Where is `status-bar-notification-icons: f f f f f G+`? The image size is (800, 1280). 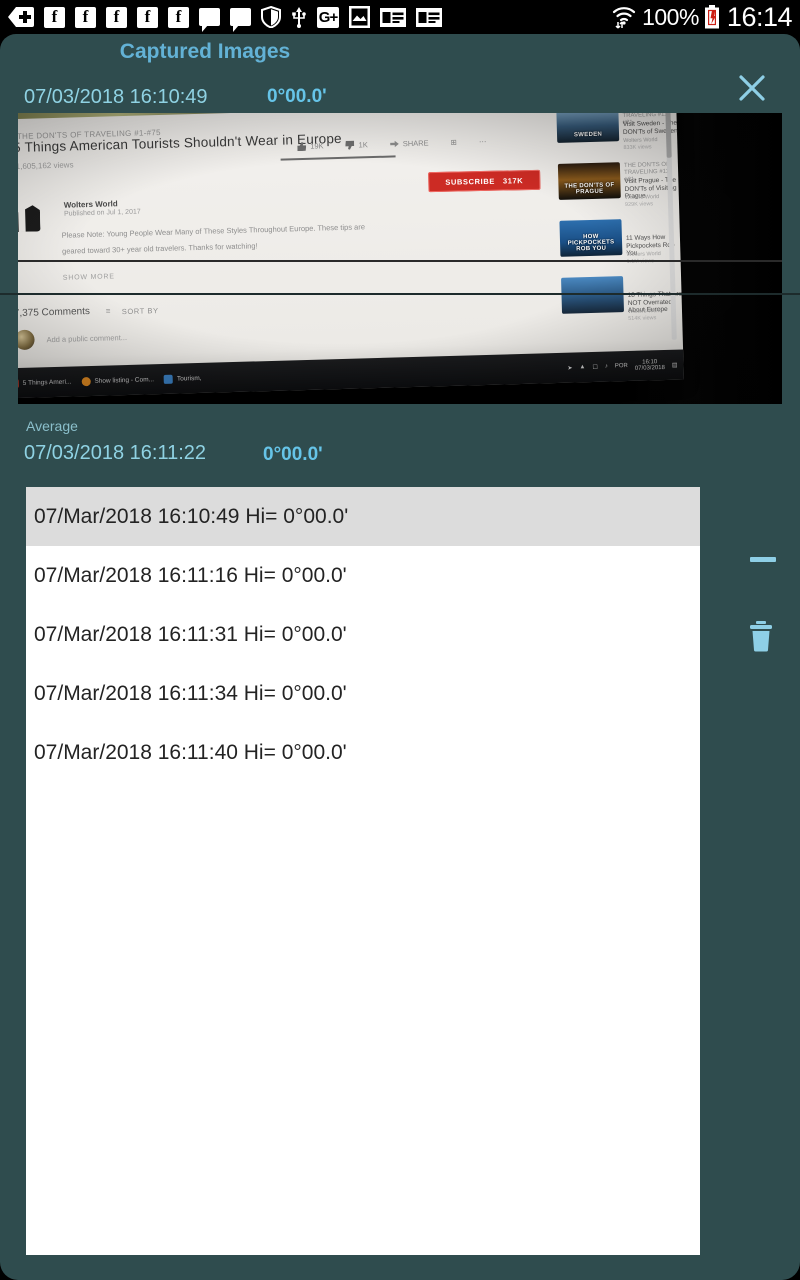
status-bar-notification-icons: f f f f f G+ is located at coordinates (309, 18).